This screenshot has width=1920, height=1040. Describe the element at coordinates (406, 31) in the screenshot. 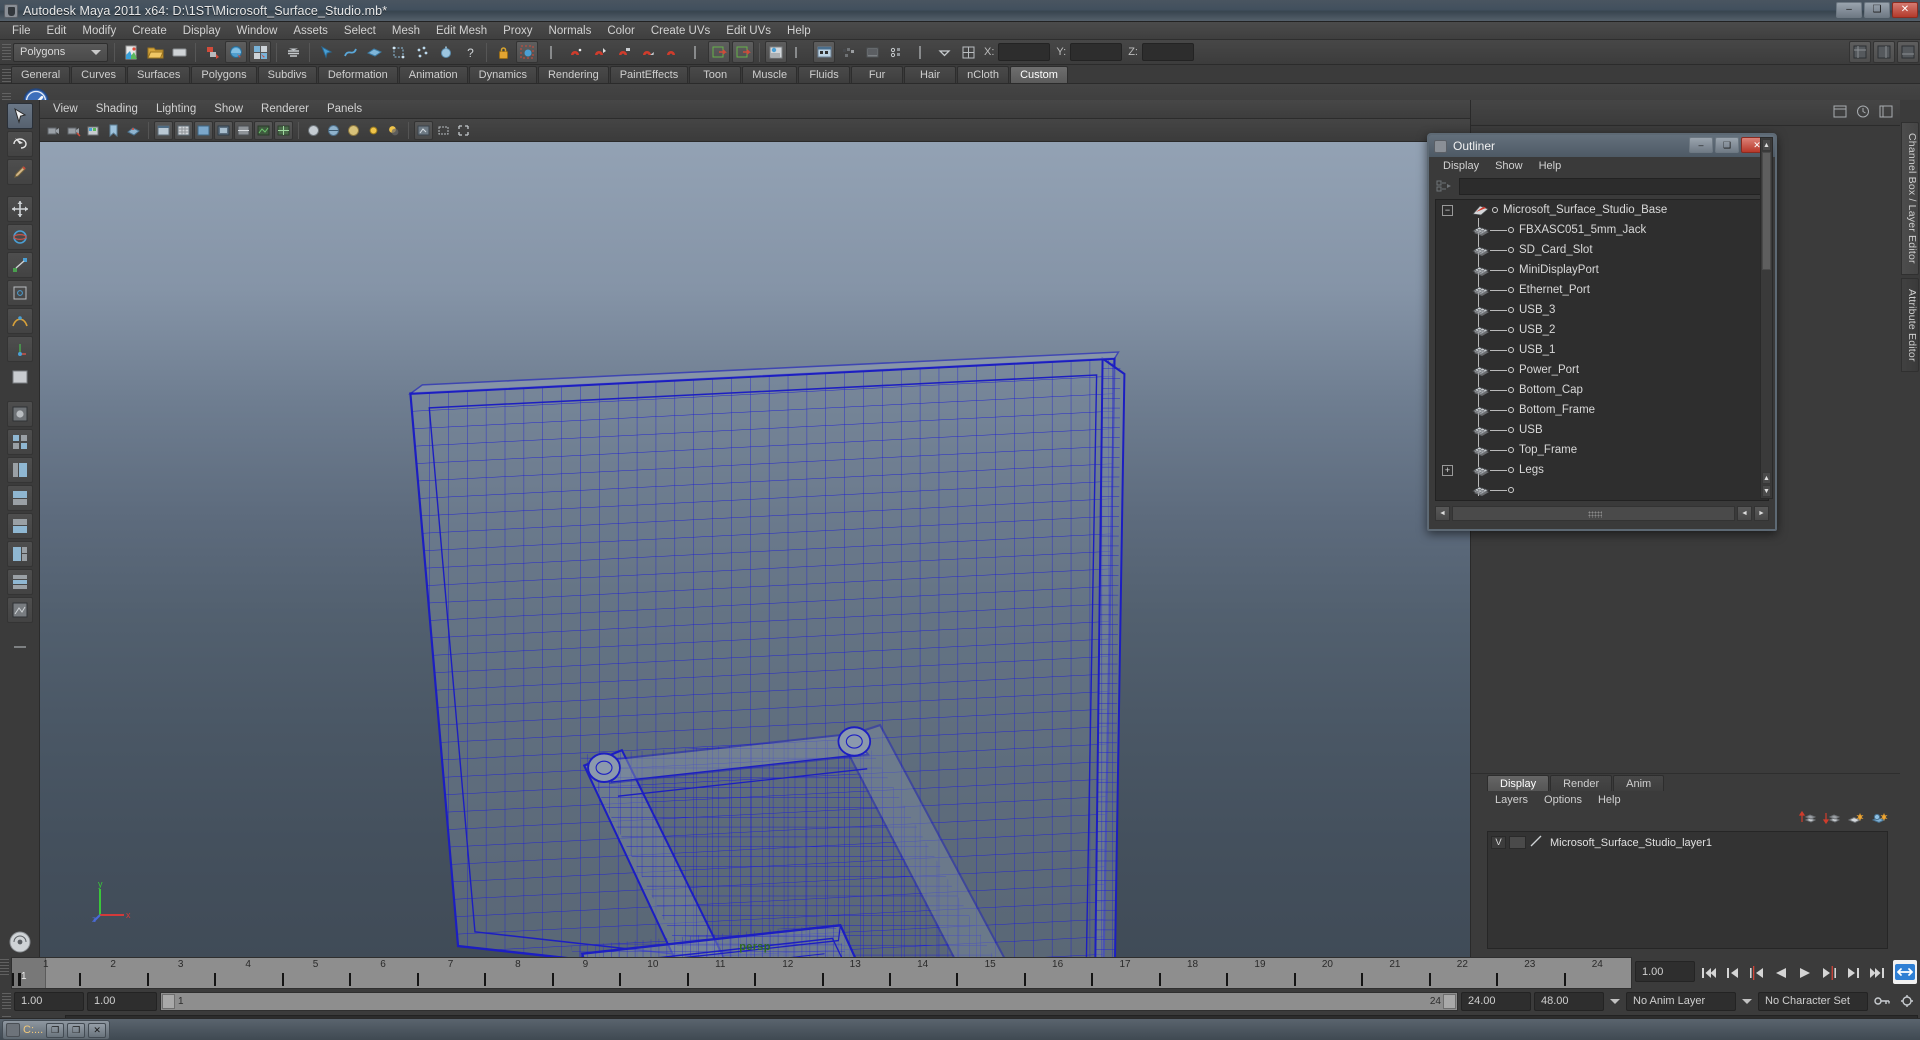

I see `menu-item-mesh: Mesh` at that location.